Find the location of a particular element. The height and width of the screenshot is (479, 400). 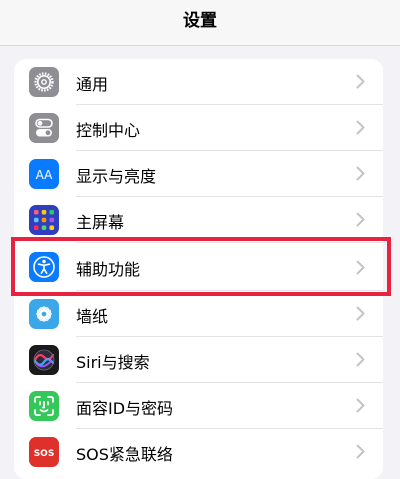

svg-text: SOS is located at coordinates (44, 454).